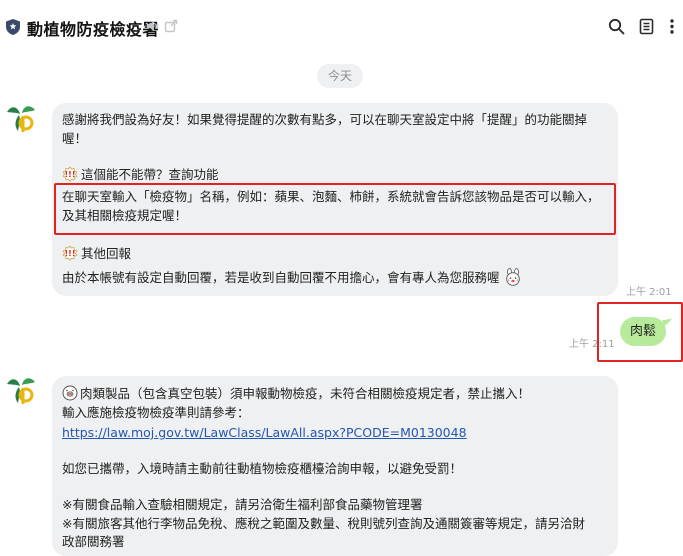 The width and height of the screenshot is (683, 556). I want to click on pig-emoji-icon, so click(70, 393).